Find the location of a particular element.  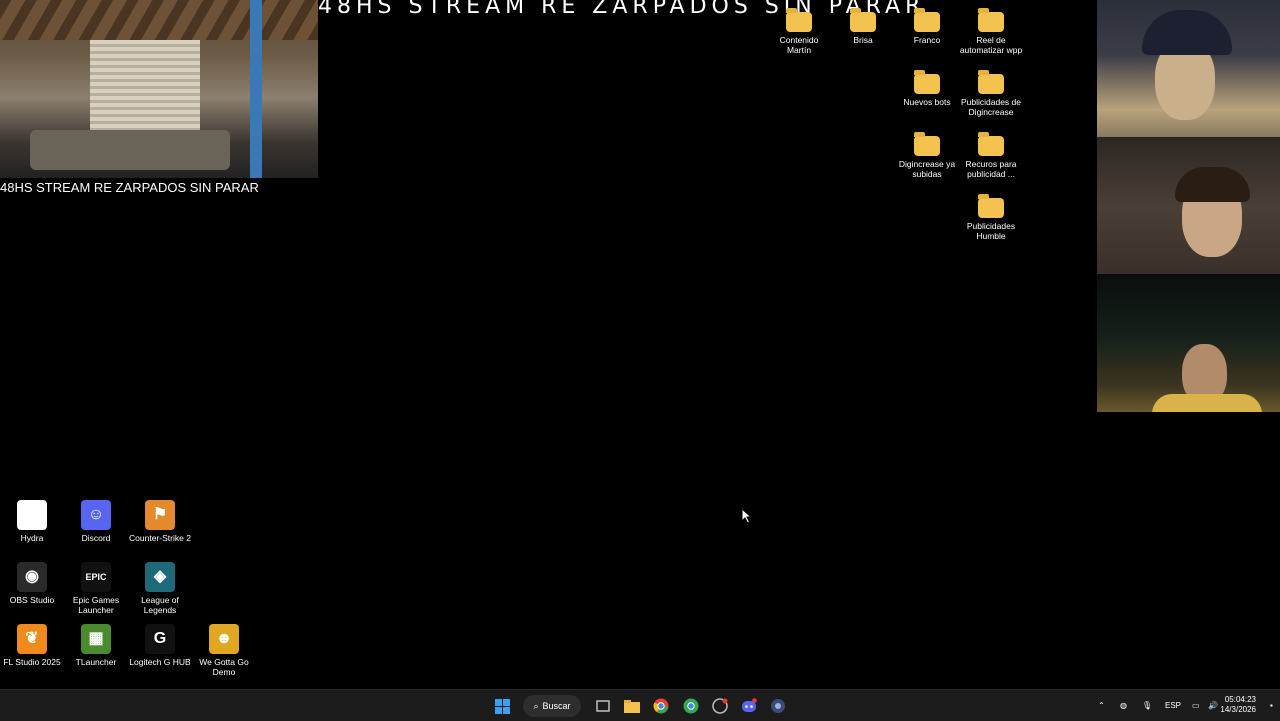

desktop-icon-label: Contenido Martín is located at coordinates (799, 45).